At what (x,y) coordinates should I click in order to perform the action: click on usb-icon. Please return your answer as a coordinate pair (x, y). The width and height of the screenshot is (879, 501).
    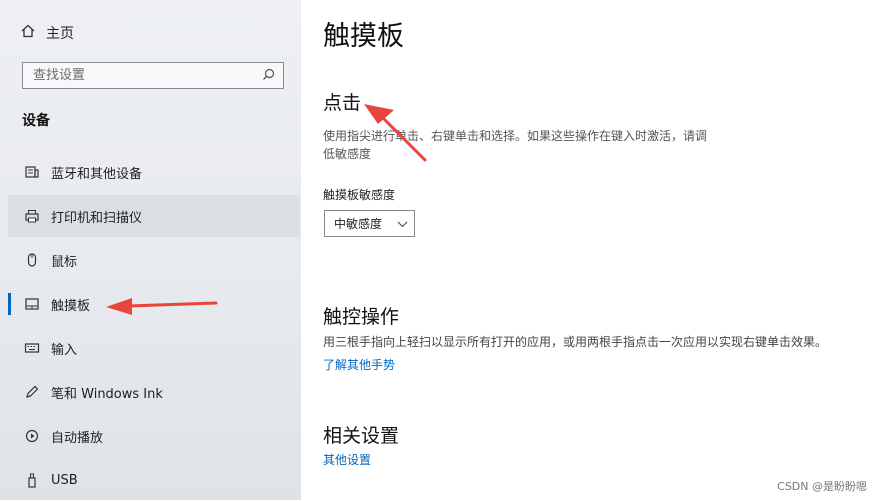
    Looking at the image, I should click on (32, 480).